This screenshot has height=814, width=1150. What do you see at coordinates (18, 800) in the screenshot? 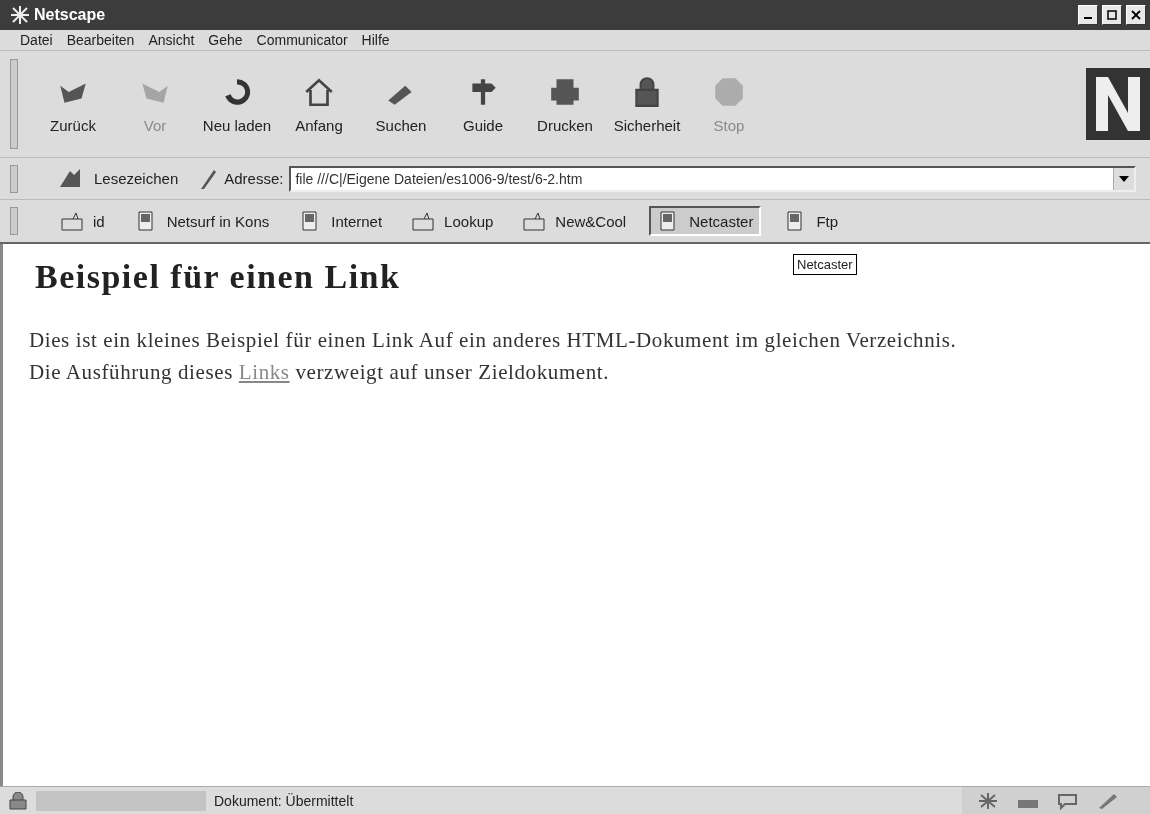
I see `padlock-icon` at bounding box center [18, 800].